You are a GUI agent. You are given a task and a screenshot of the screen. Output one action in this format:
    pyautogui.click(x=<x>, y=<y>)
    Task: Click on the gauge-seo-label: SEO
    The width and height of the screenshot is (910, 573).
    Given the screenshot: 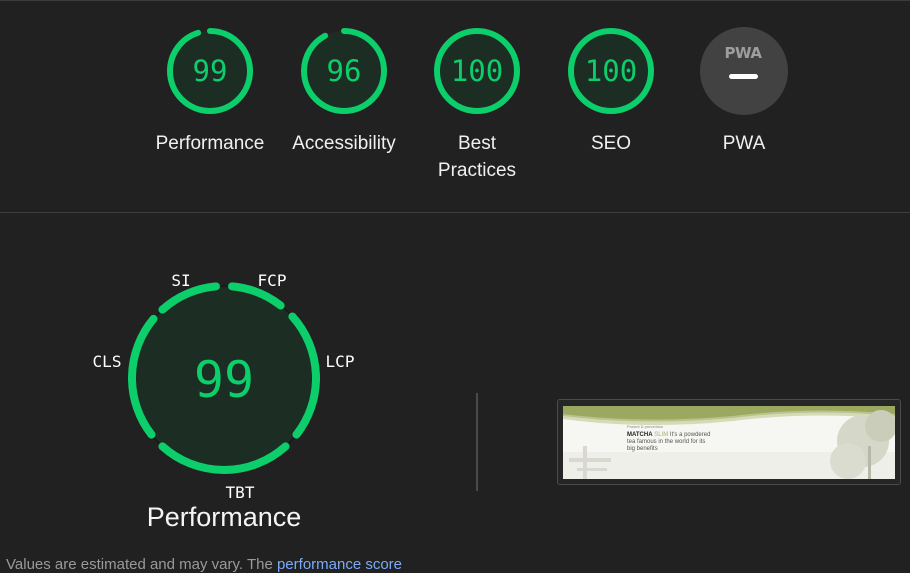 What is the action you would take?
    pyautogui.click(x=611, y=143)
    